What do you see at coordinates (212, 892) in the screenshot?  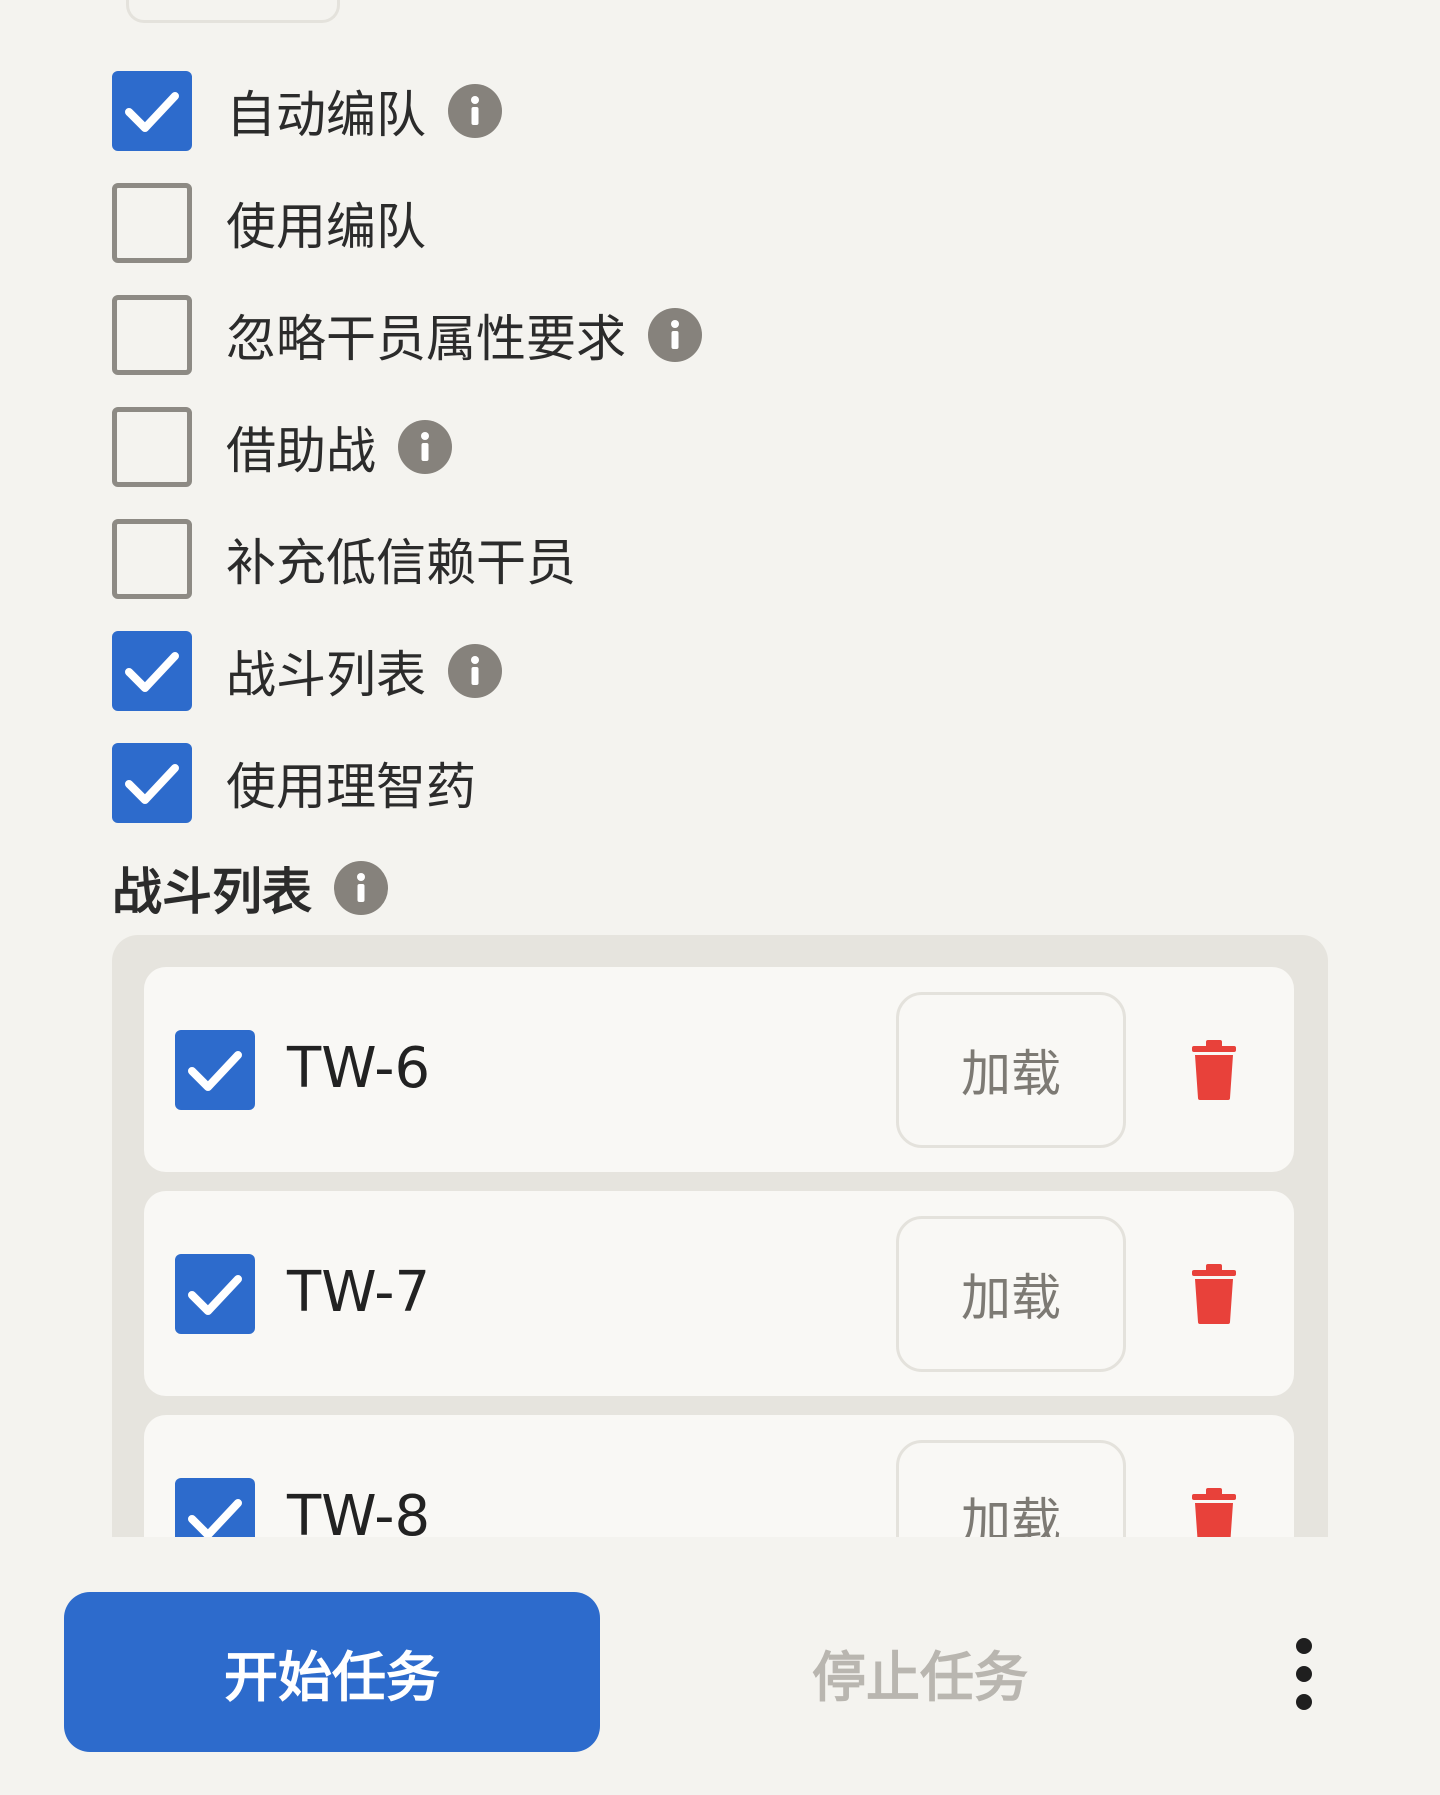 I see `section-title: 战斗列表` at bounding box center [212, 892].